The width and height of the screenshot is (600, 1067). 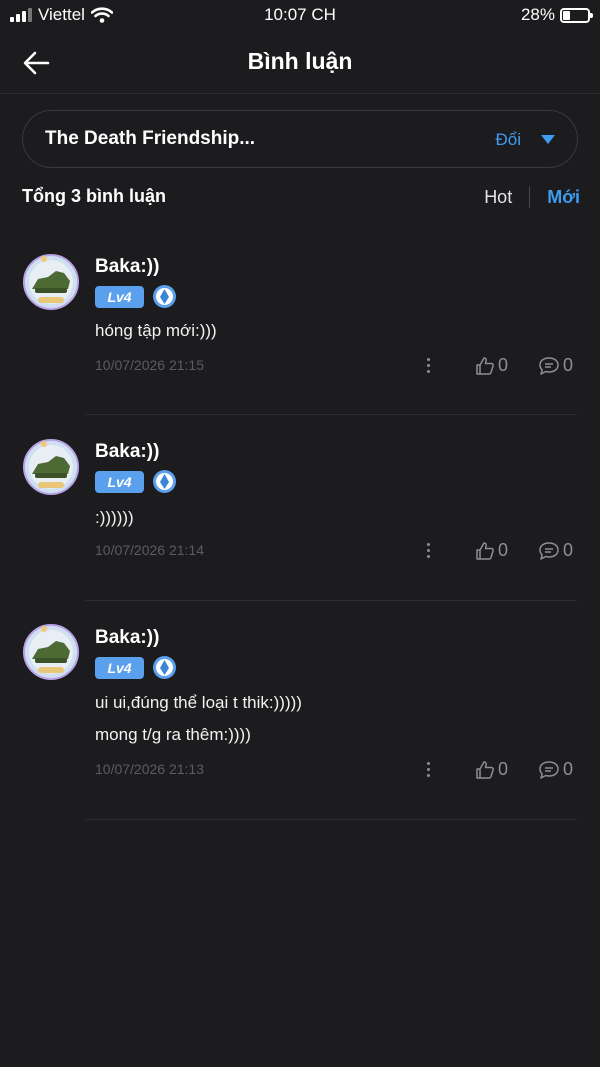 What do you see at coordinates (498, 197) in the screenshot?
I see `sort-hot-tab: Hot` at bounding box center [498, 197].